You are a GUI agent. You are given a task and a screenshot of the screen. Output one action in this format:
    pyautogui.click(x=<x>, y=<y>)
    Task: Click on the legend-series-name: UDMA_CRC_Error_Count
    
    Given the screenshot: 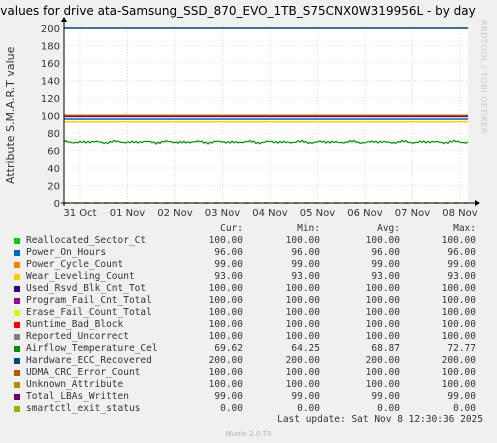 What is the action you would take?
    pyautogui.click(x=83, y=372)
    